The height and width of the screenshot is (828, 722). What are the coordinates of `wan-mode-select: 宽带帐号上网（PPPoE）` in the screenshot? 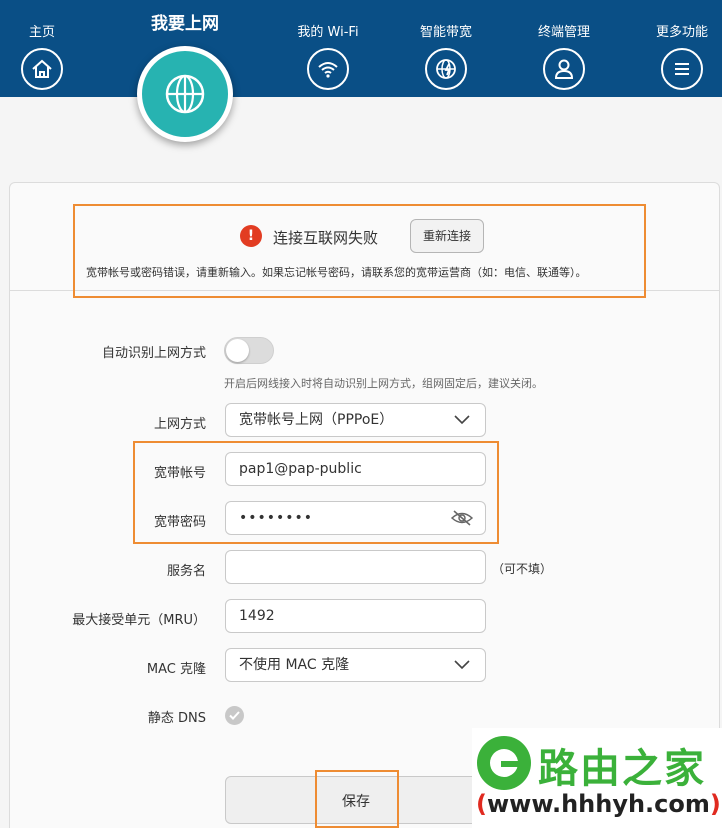 It's located at (355, 420).